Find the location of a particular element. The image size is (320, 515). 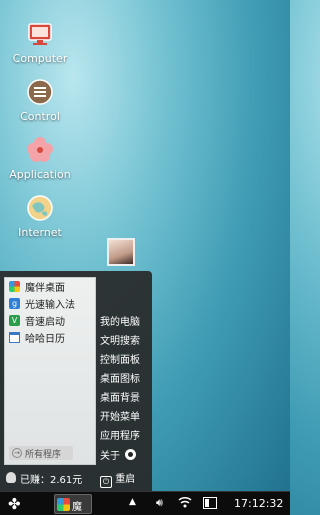

user-avatar is located at coordinates (121, 252).